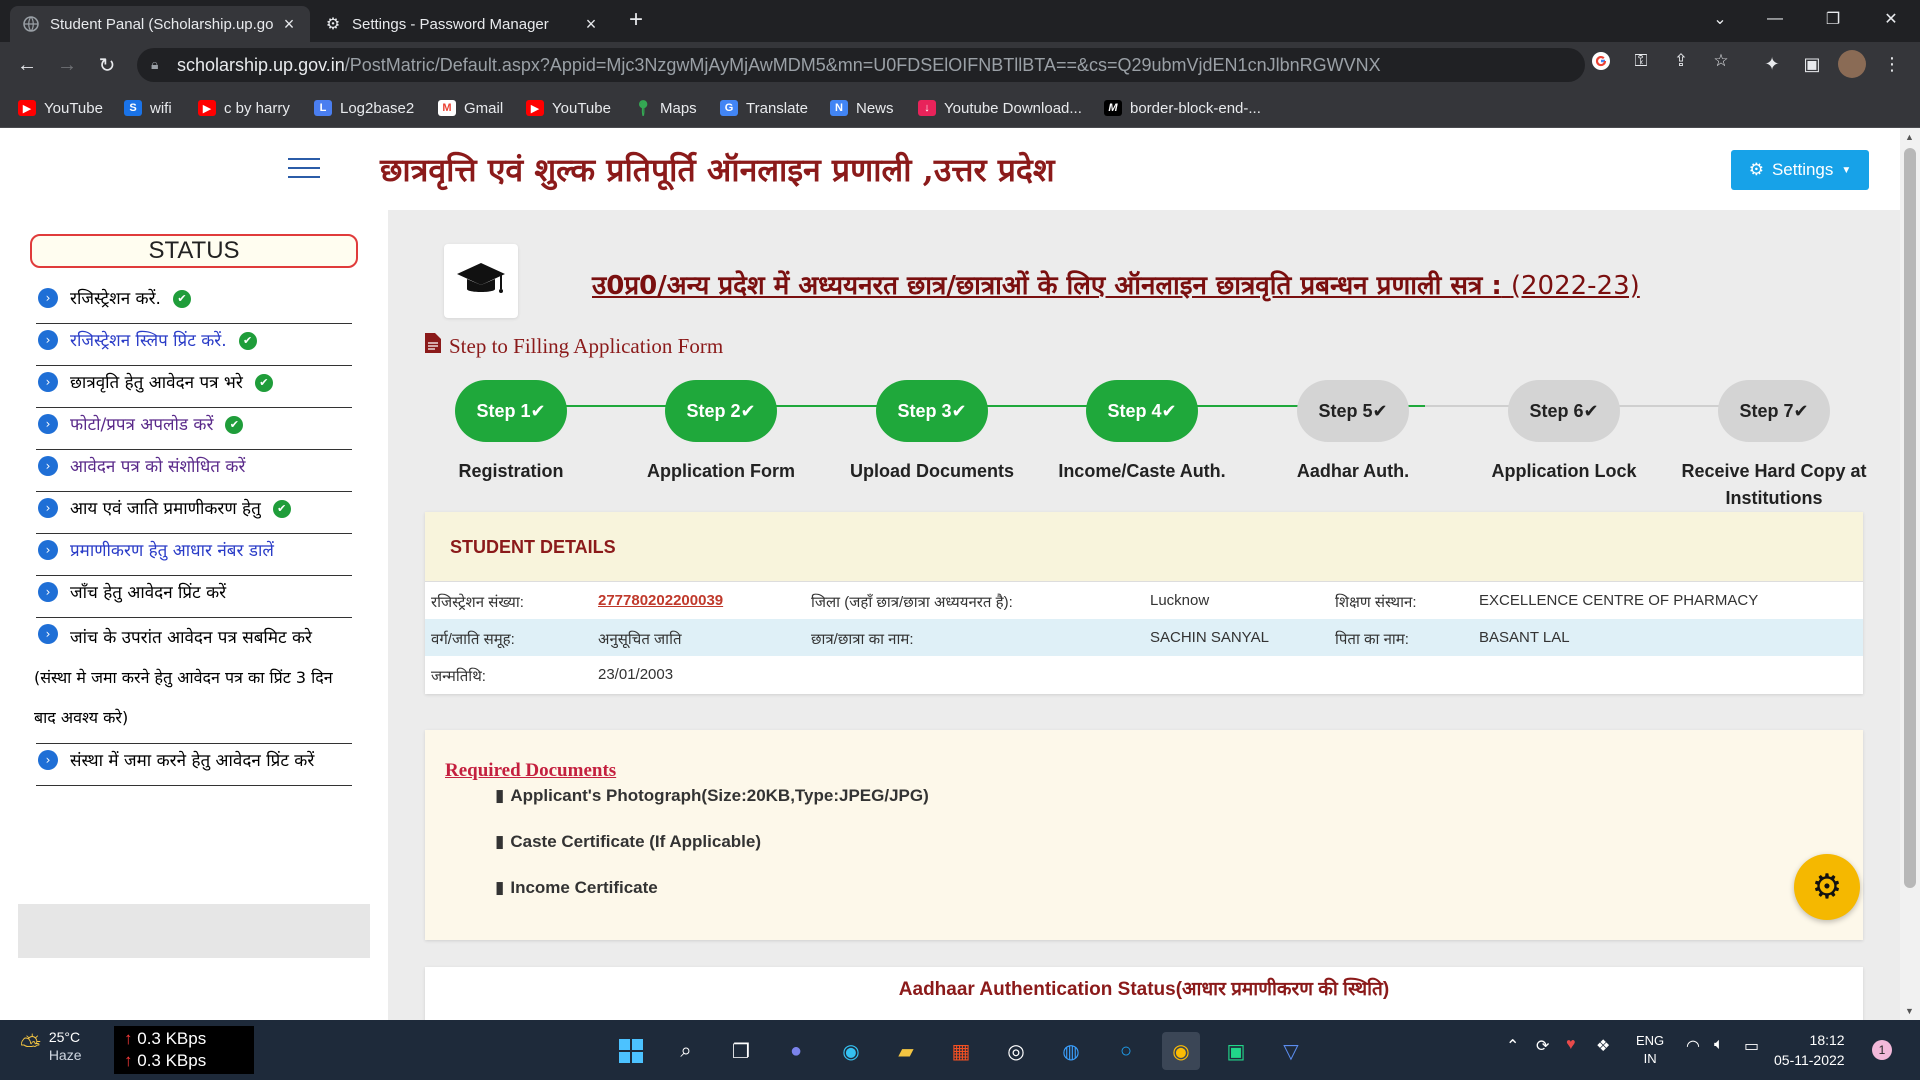  What do you see at coordinates (660, 600) in the screenshot?
I see `registration-number-link: 277780202200039` at bounding box center [660, 600].